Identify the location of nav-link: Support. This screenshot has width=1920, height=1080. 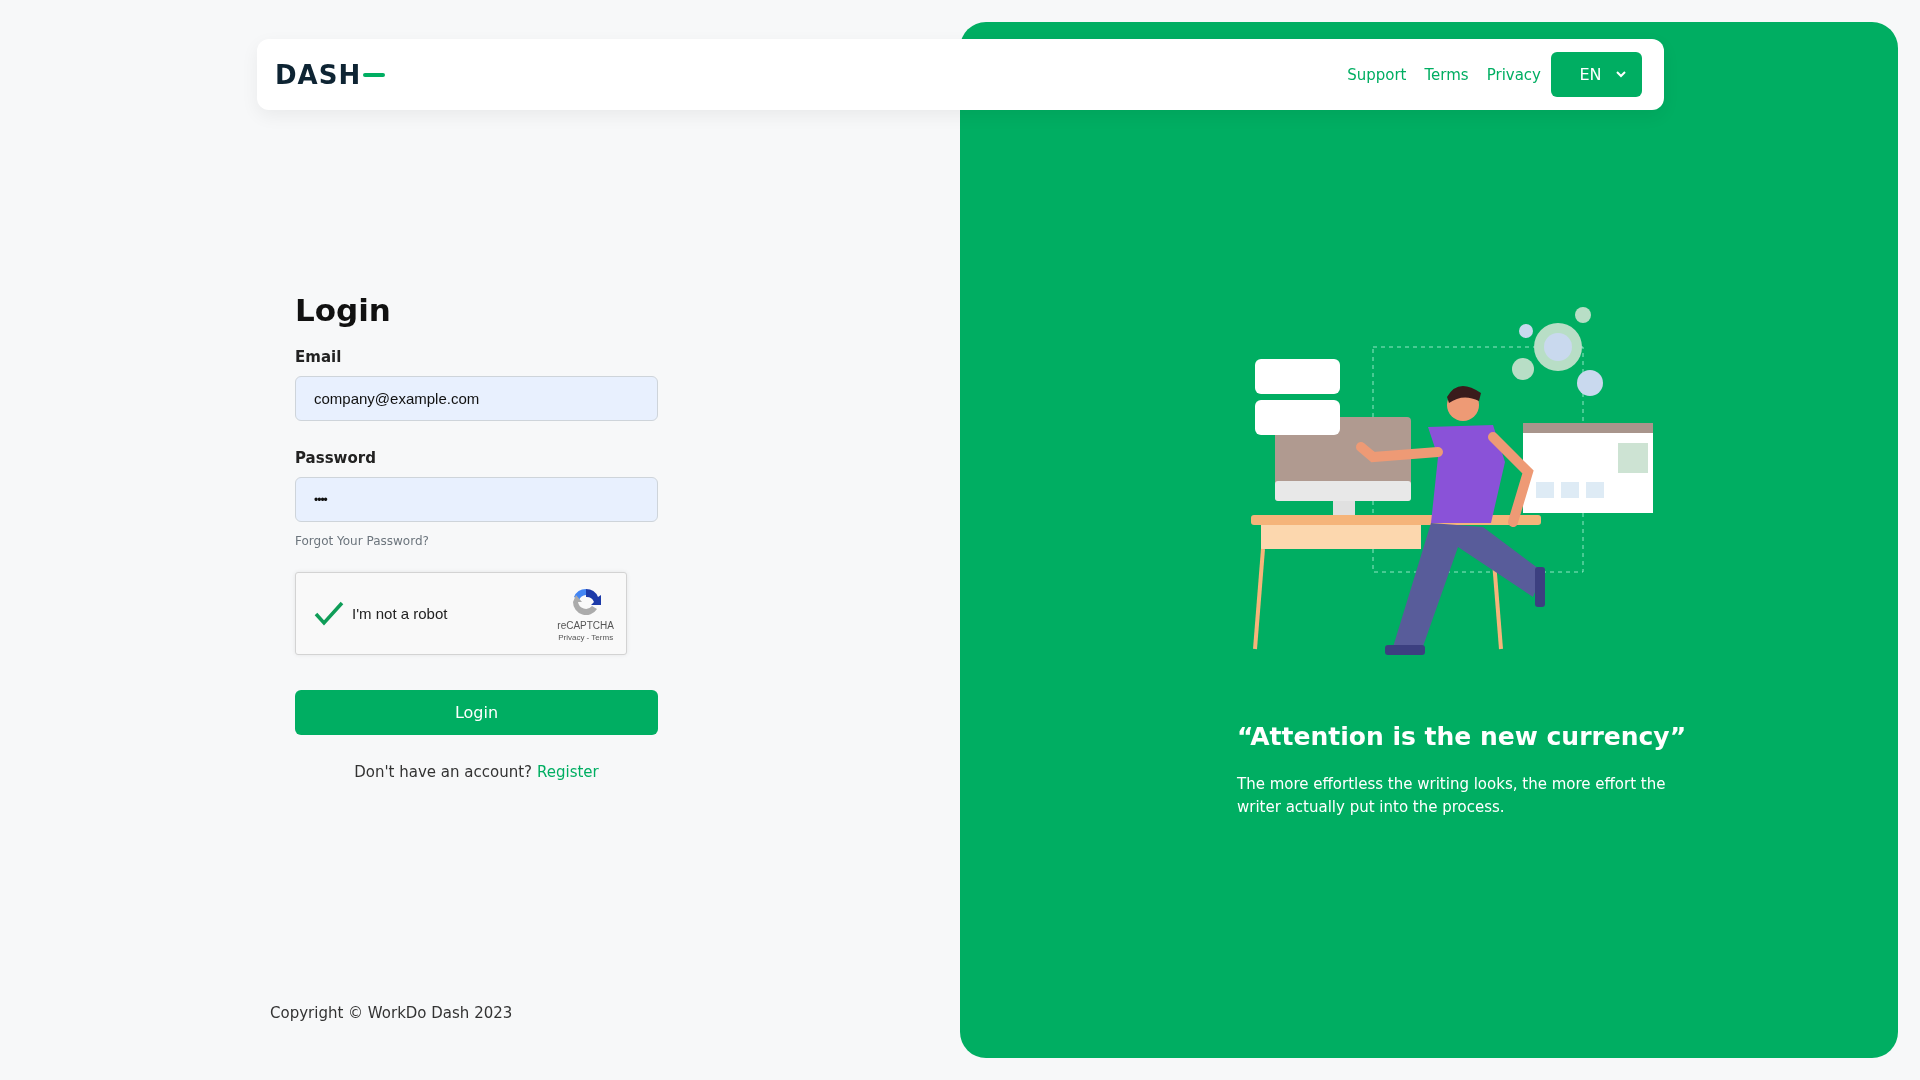
(1377, 74).